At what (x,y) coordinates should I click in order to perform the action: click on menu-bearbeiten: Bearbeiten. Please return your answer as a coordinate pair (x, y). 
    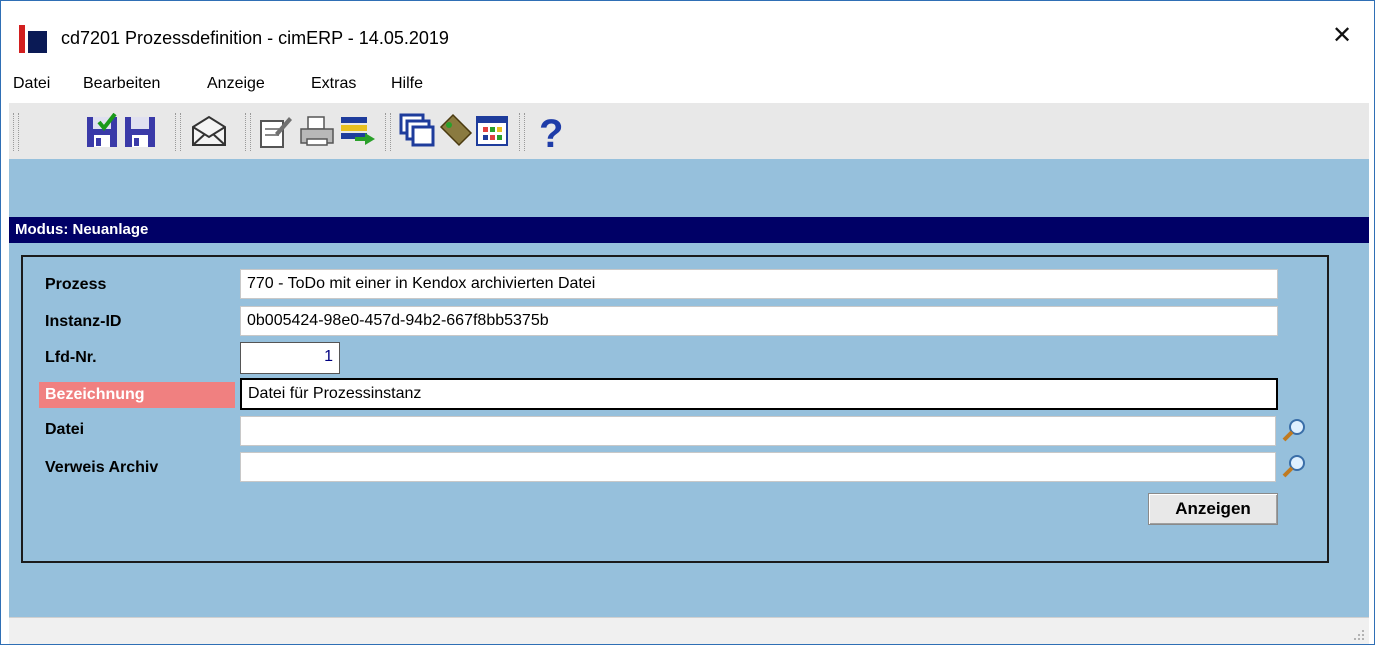
    Looking at the image, I should click on (121, 84).